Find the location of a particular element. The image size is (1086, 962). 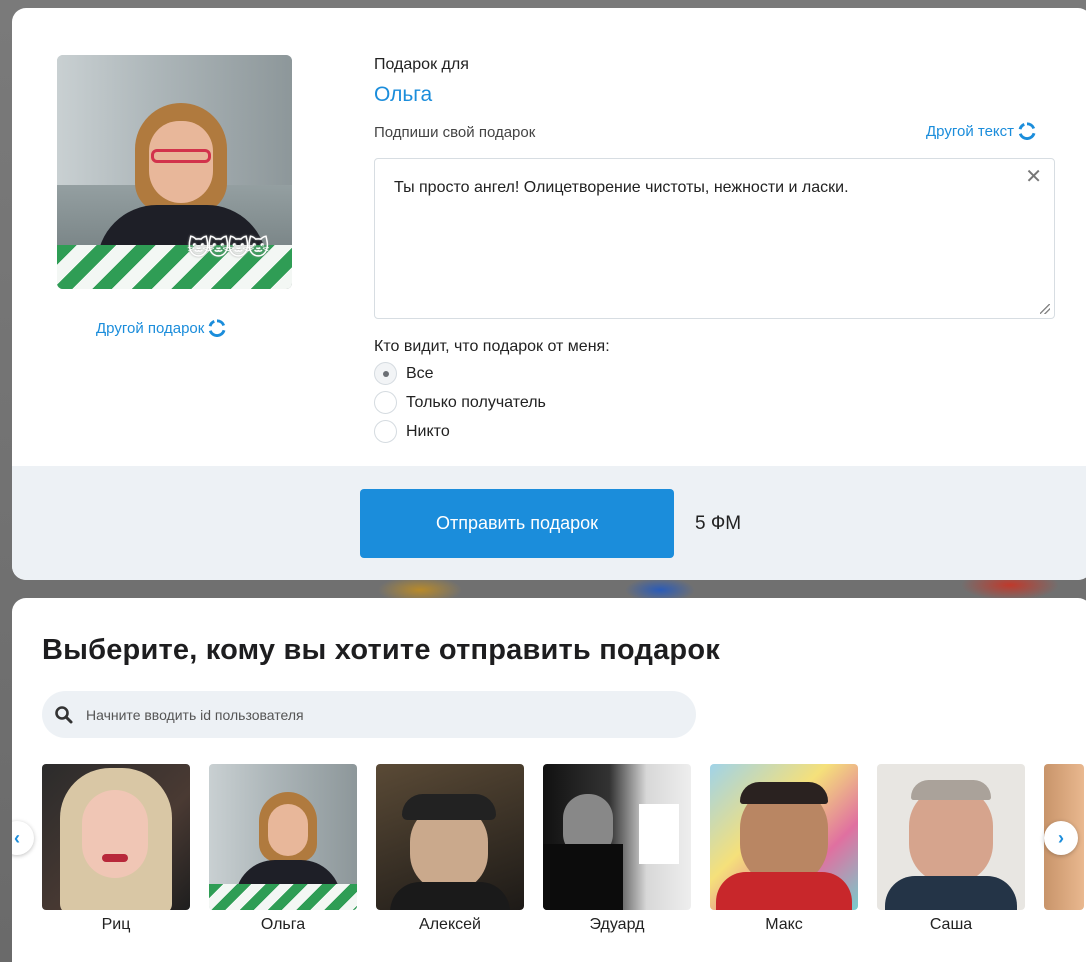

visibility-option-recipient-only: Только получатель is located at coordinates (460, 402).